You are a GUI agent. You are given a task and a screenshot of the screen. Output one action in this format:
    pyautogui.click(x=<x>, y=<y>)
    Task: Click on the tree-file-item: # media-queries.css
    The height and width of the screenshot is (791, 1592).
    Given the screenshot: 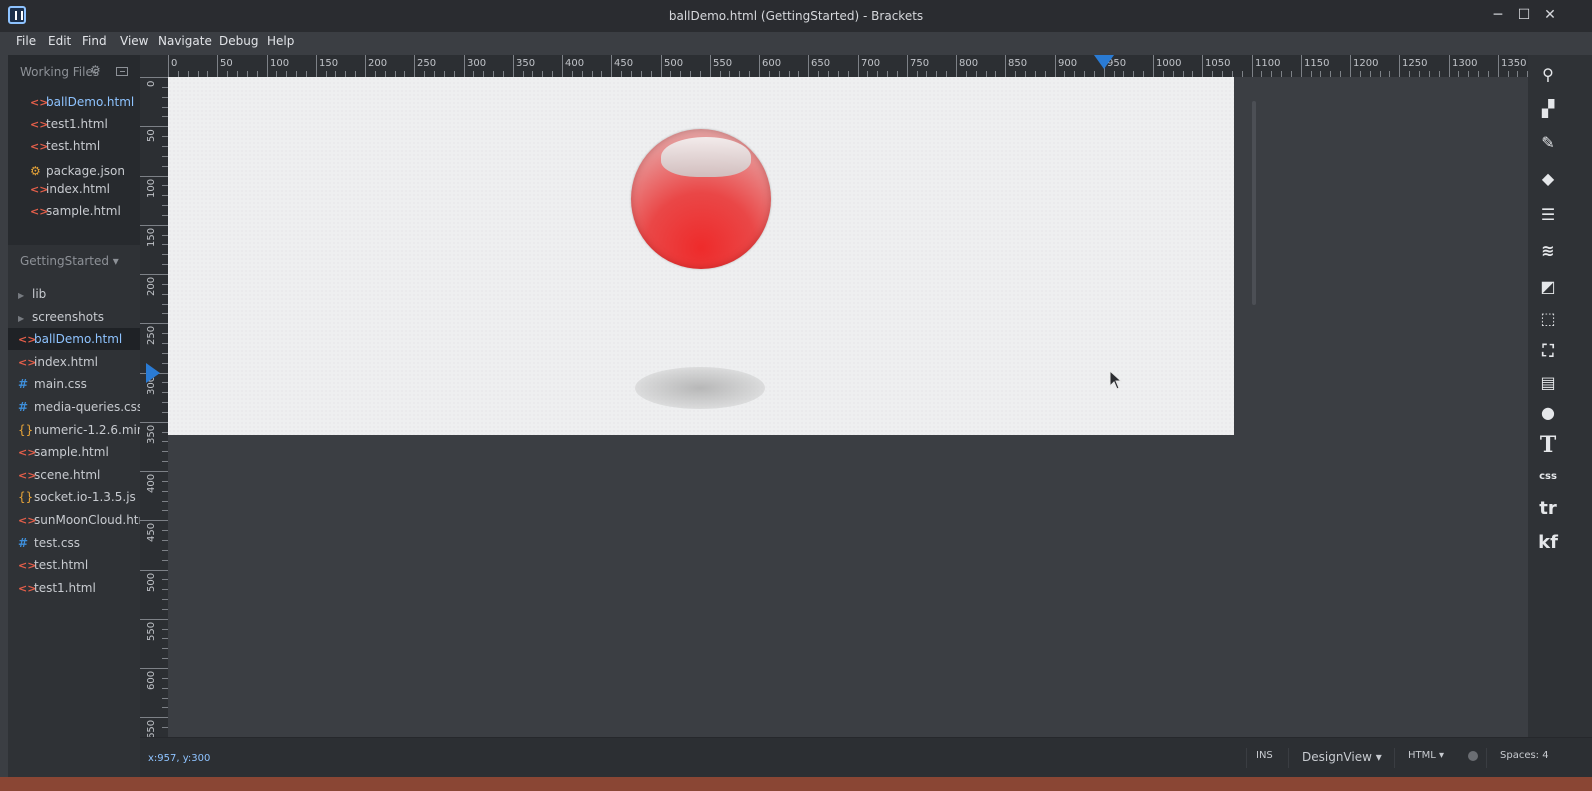 What is the action you would take?
    pyautogui.click(x=74, y=407)
    